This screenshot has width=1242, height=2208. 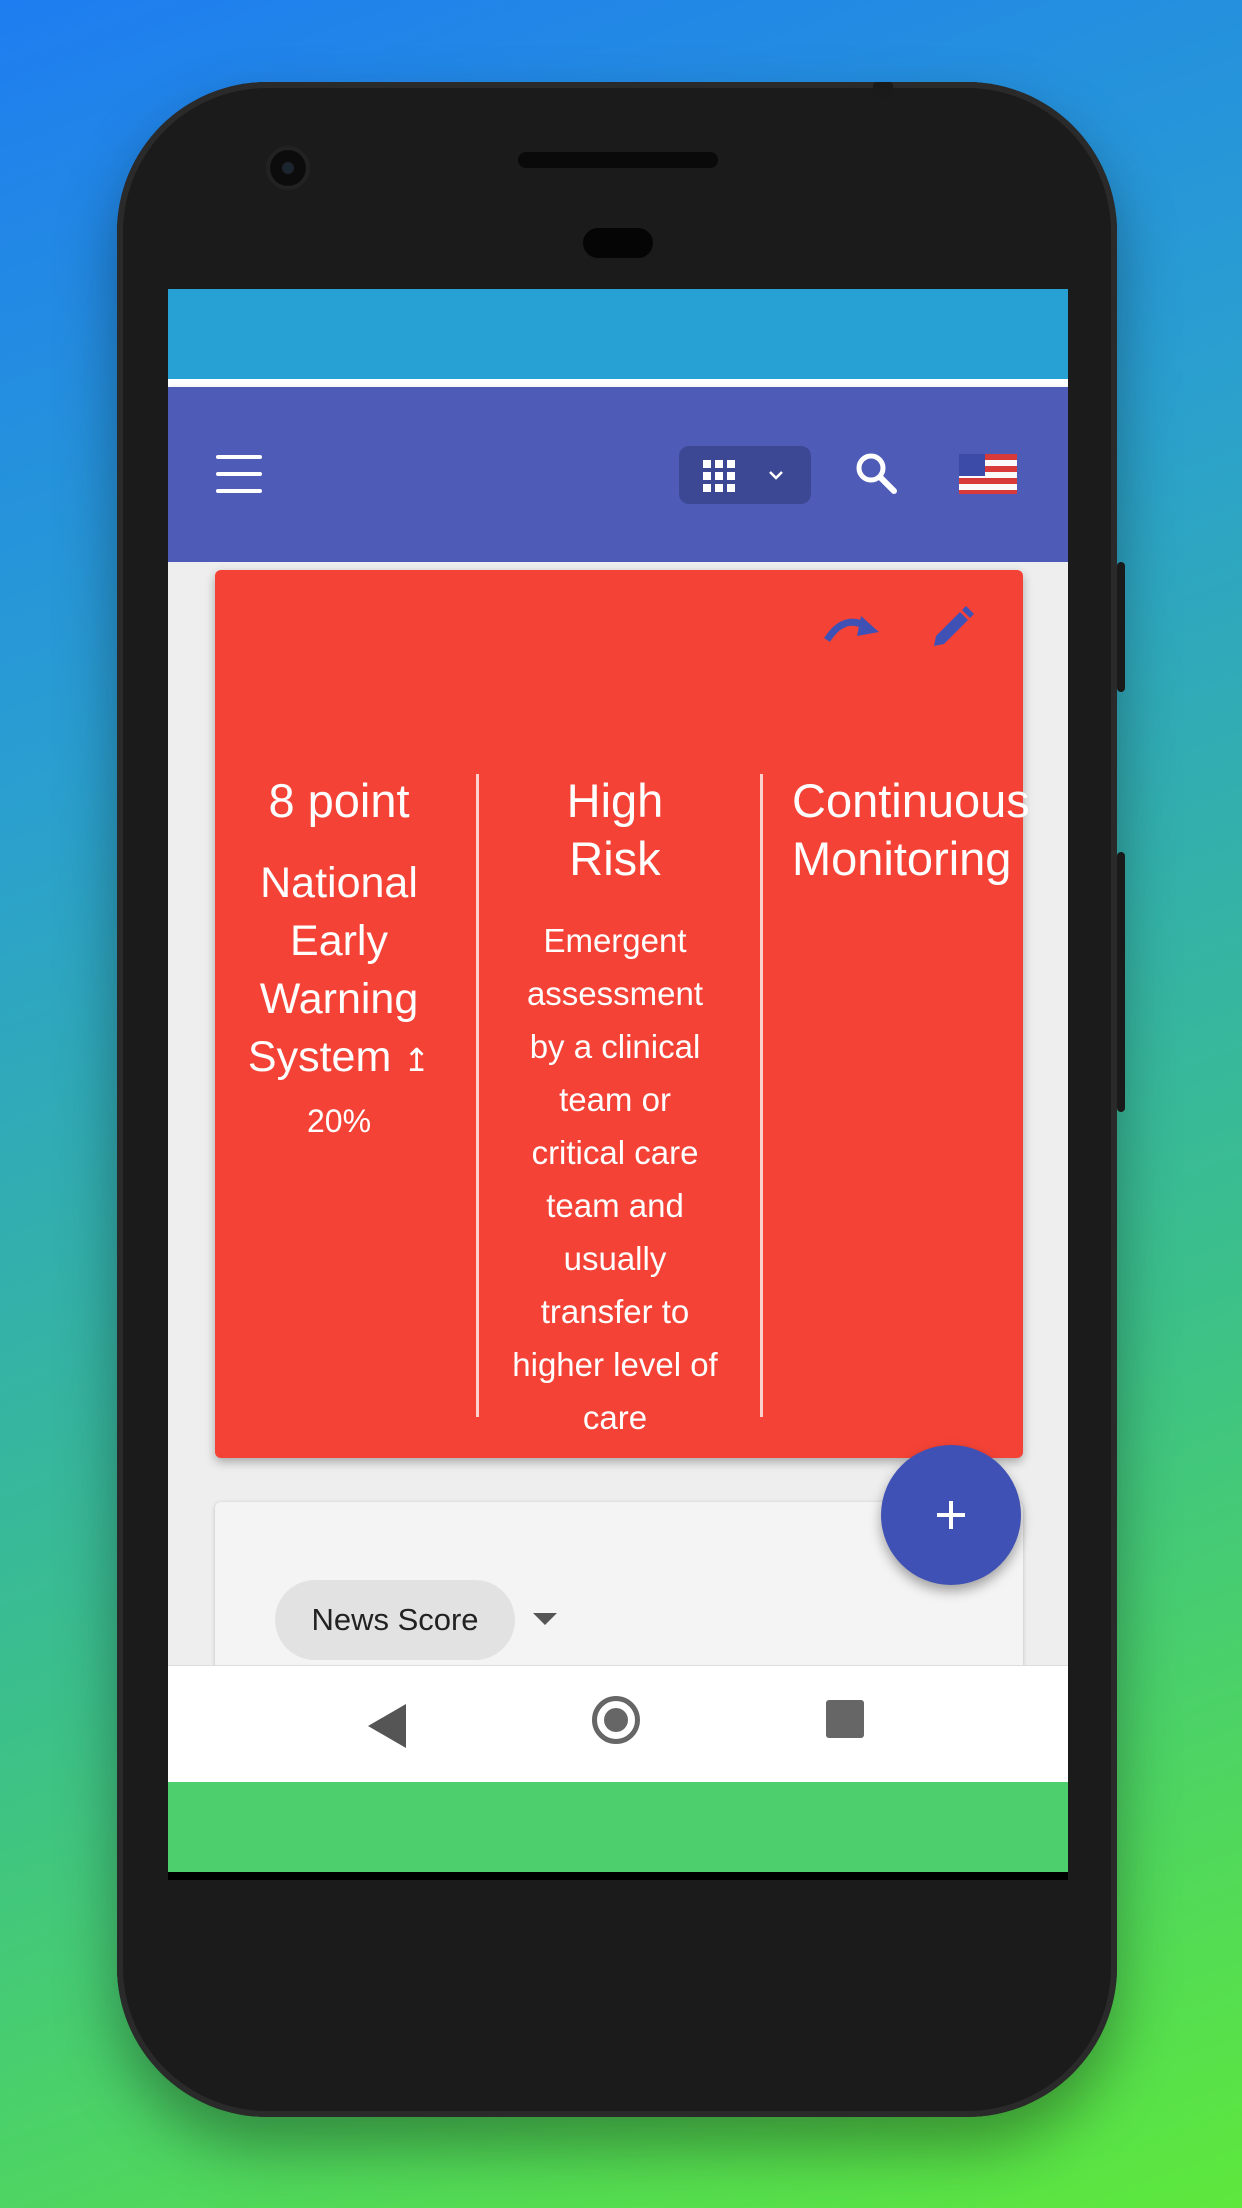 What do you see at coordinates (339, 1121) in the screenshot?
I see `trend-percent: 20%` at bounding box center [339, 1121].